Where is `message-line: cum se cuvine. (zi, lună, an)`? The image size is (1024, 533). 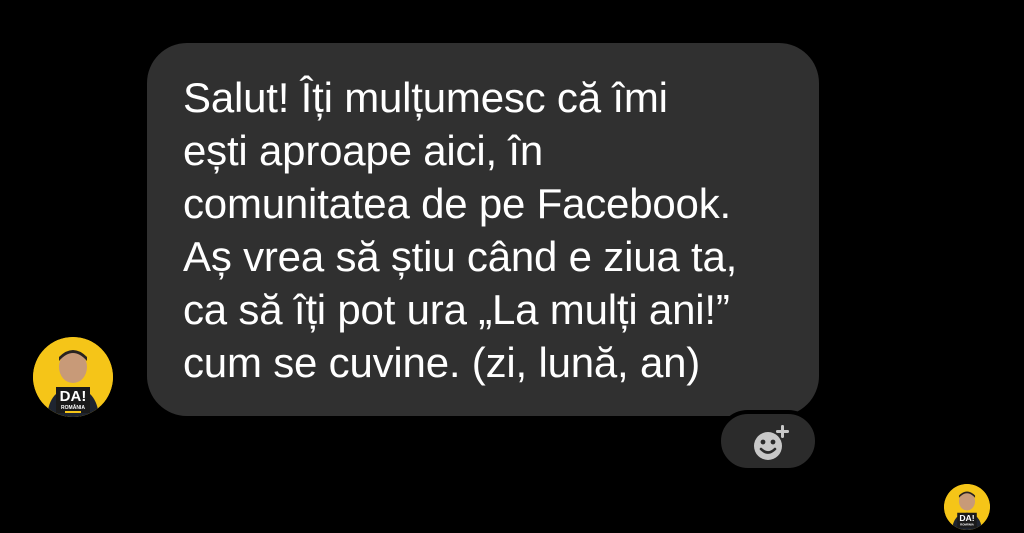
message-line: cum se cuvine. (zi, lună, an) is located at coordinates (442, 362).